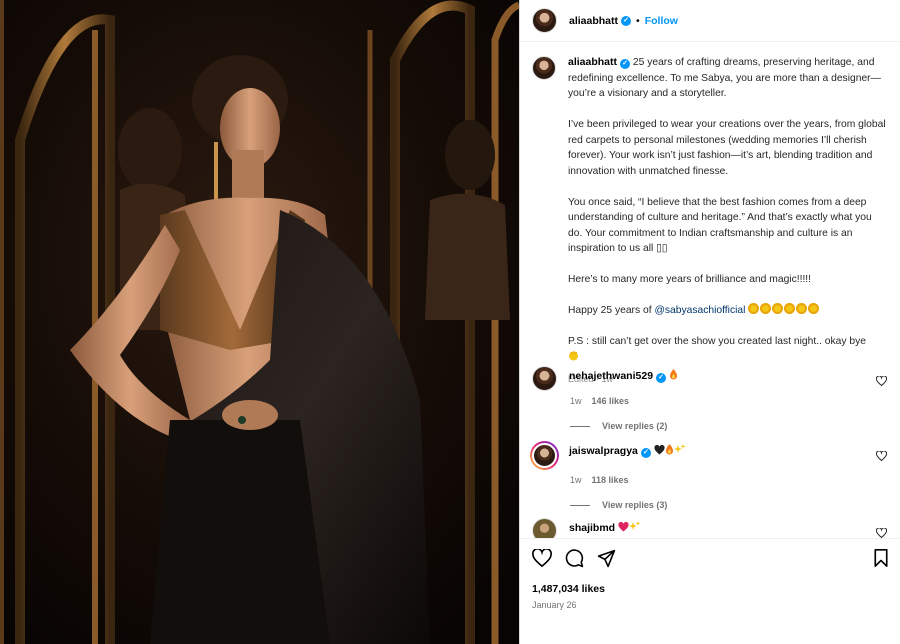  I want to click on mention-link: @sabyasachiofficial, so click(699, 310).